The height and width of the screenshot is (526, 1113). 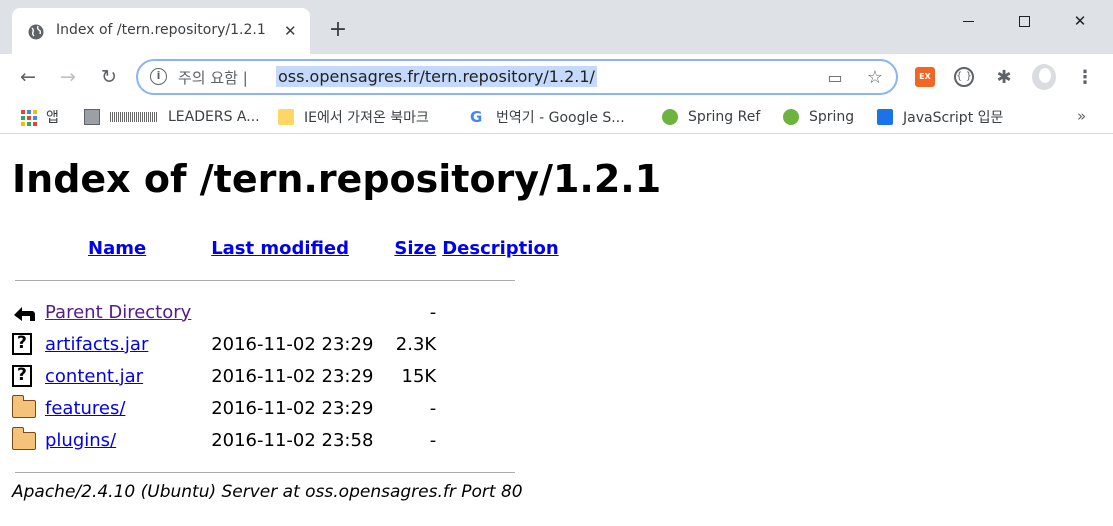 I want to click on globe-icon, so click(x=36, y=32).